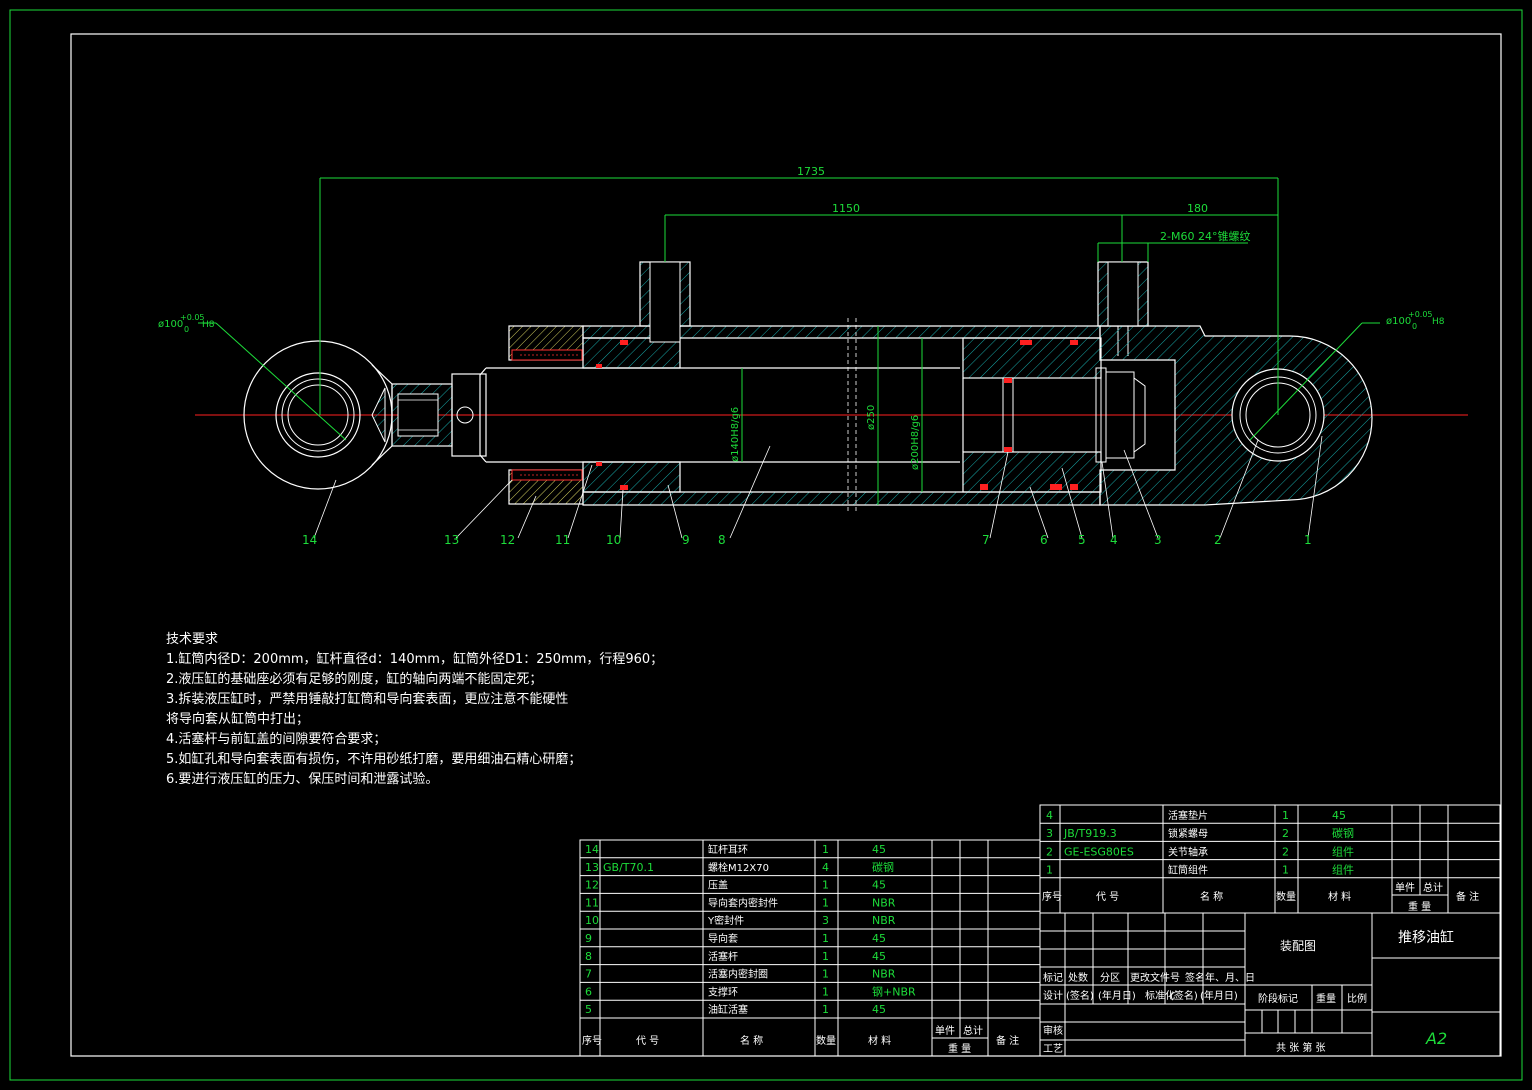  Describe the element at coordinates (186, 329) in the screenshot. I see `dim-pin-left-tol-low: 0` at that location.